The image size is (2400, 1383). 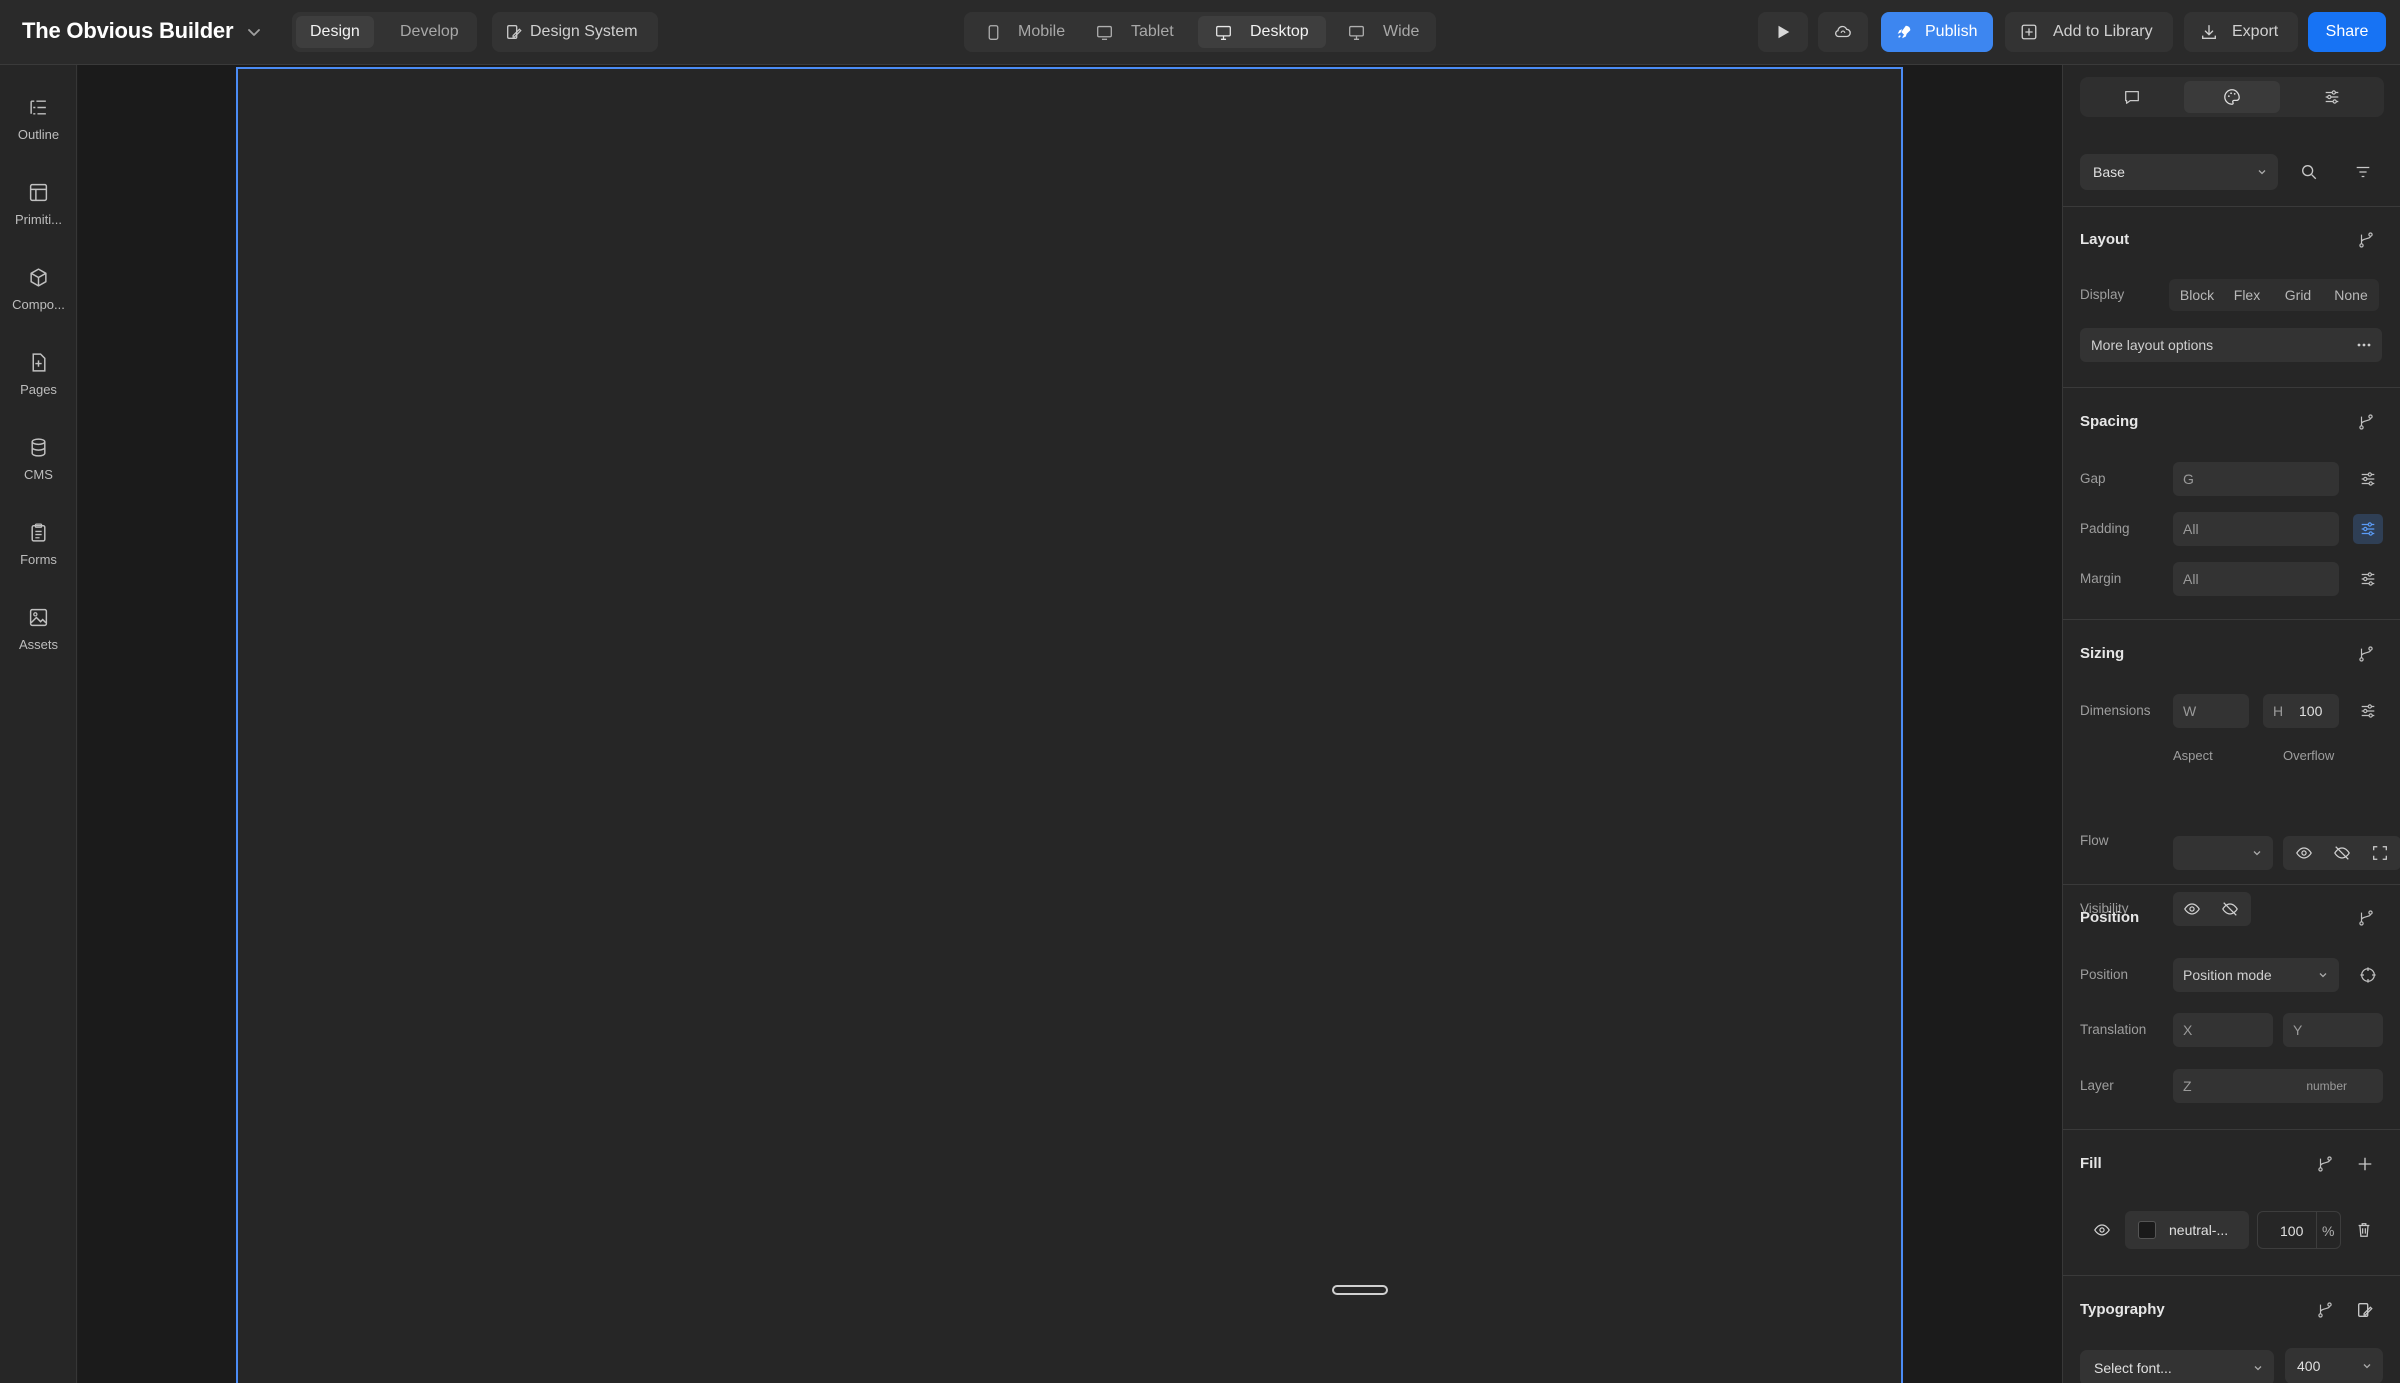 What do you see at coordinates (2304, 853) in the screenshot?
I see `overflow-visible-button` at bounding box center [2304, 853].